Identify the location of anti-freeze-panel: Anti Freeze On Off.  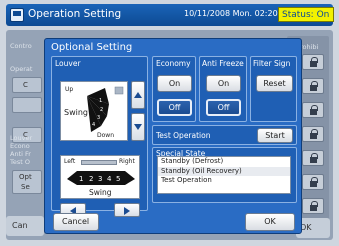
(223, 89).